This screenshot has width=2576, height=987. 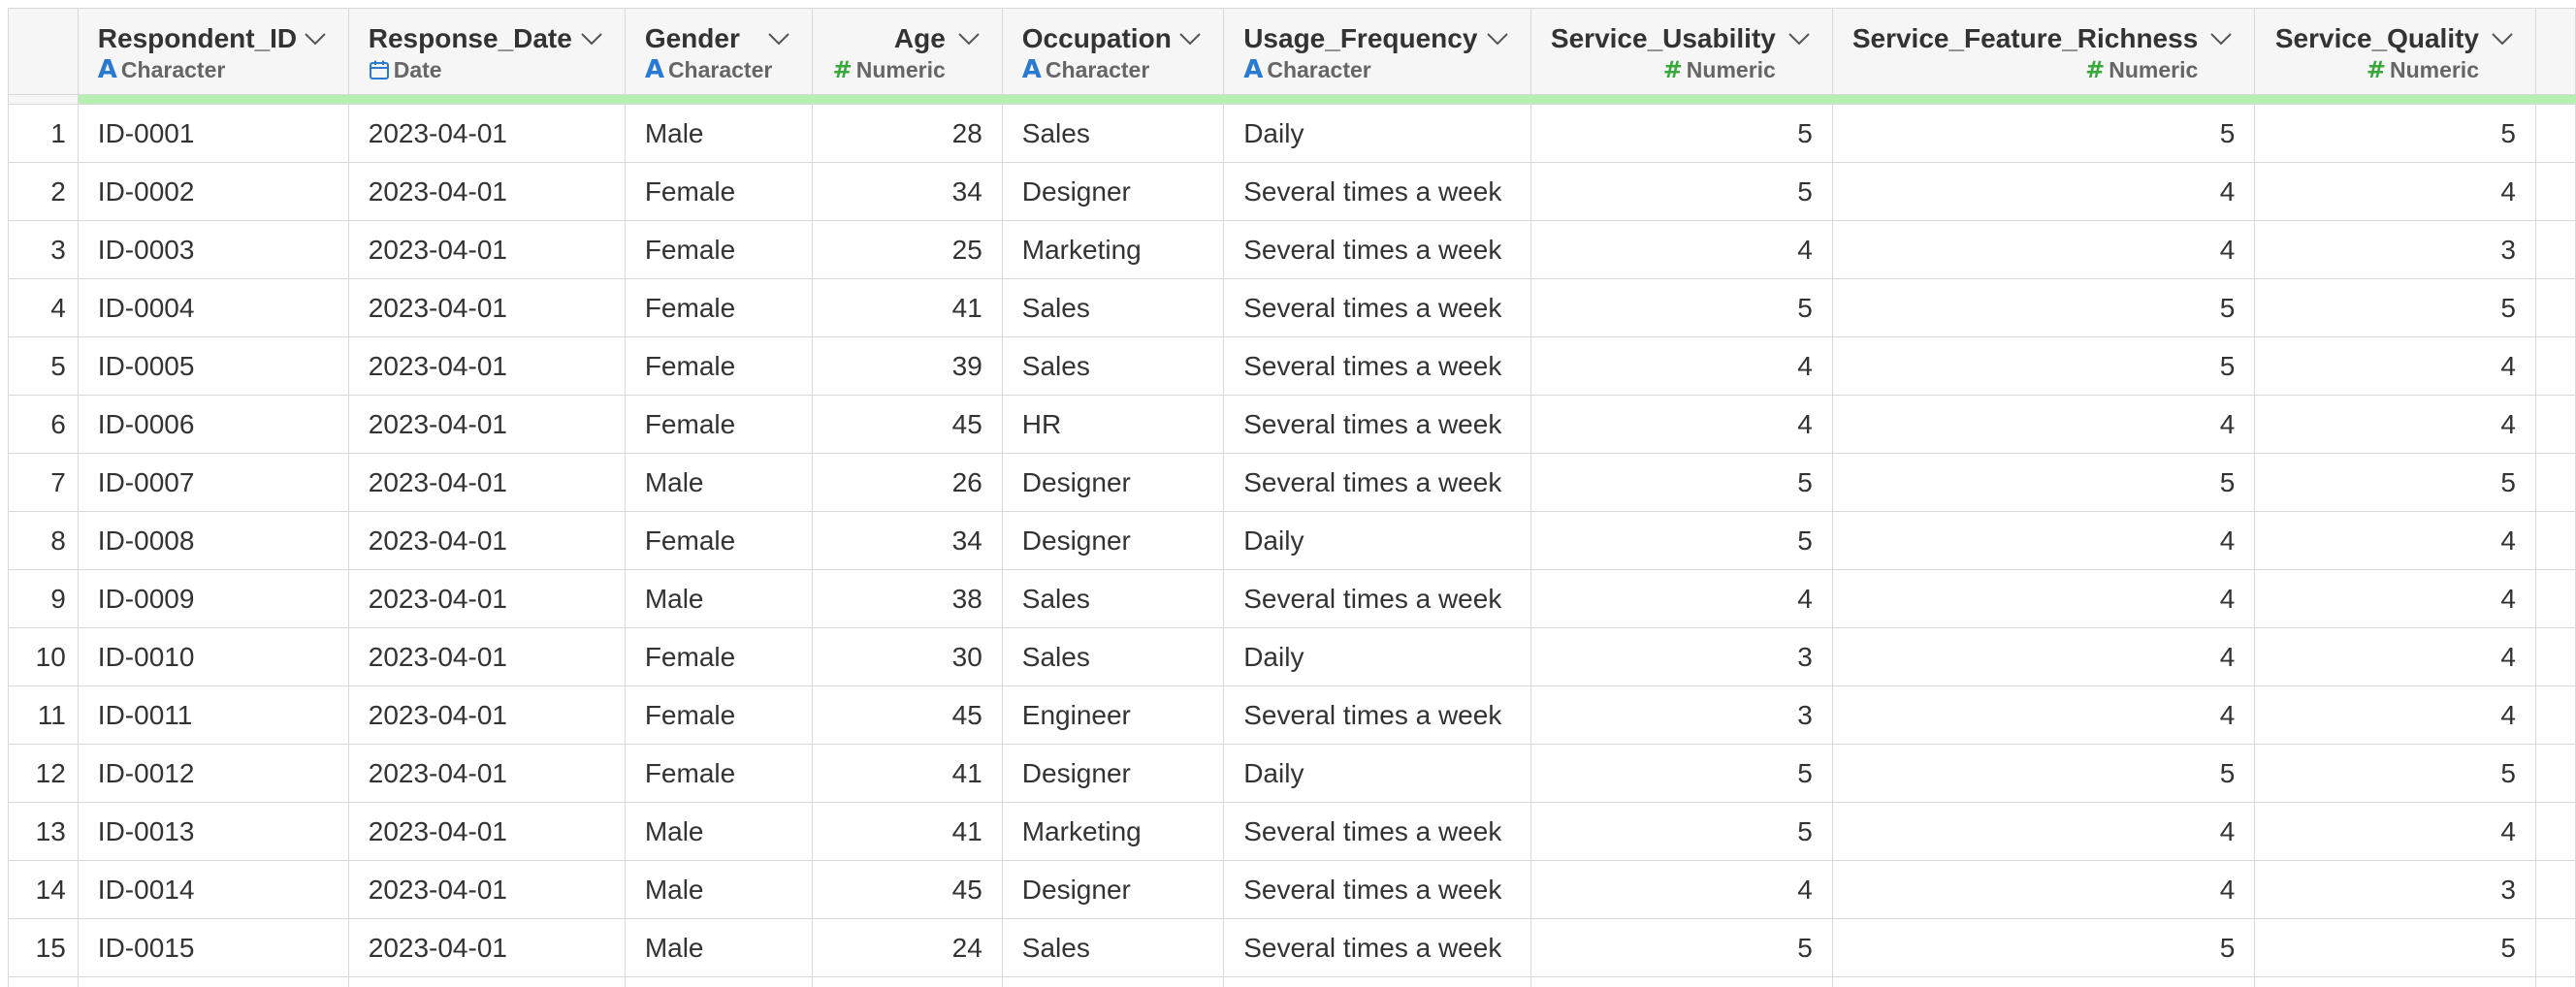 What do you see at coordinates (213, 889) in the screenshot?
I see `cell-respondent-id: ID-0014` at bounding box center [213, 889].